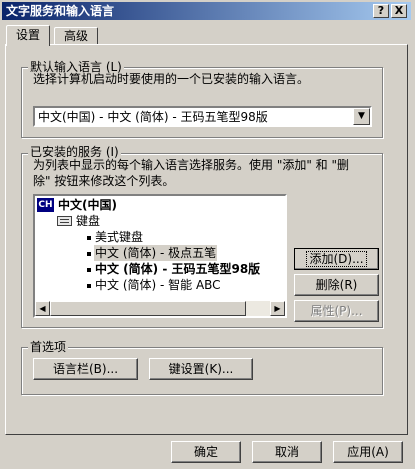 Image resolution: width=415 pixels, height=469 pixels. I want to click on apply-button-label: 应用(A), so click(368, 452).